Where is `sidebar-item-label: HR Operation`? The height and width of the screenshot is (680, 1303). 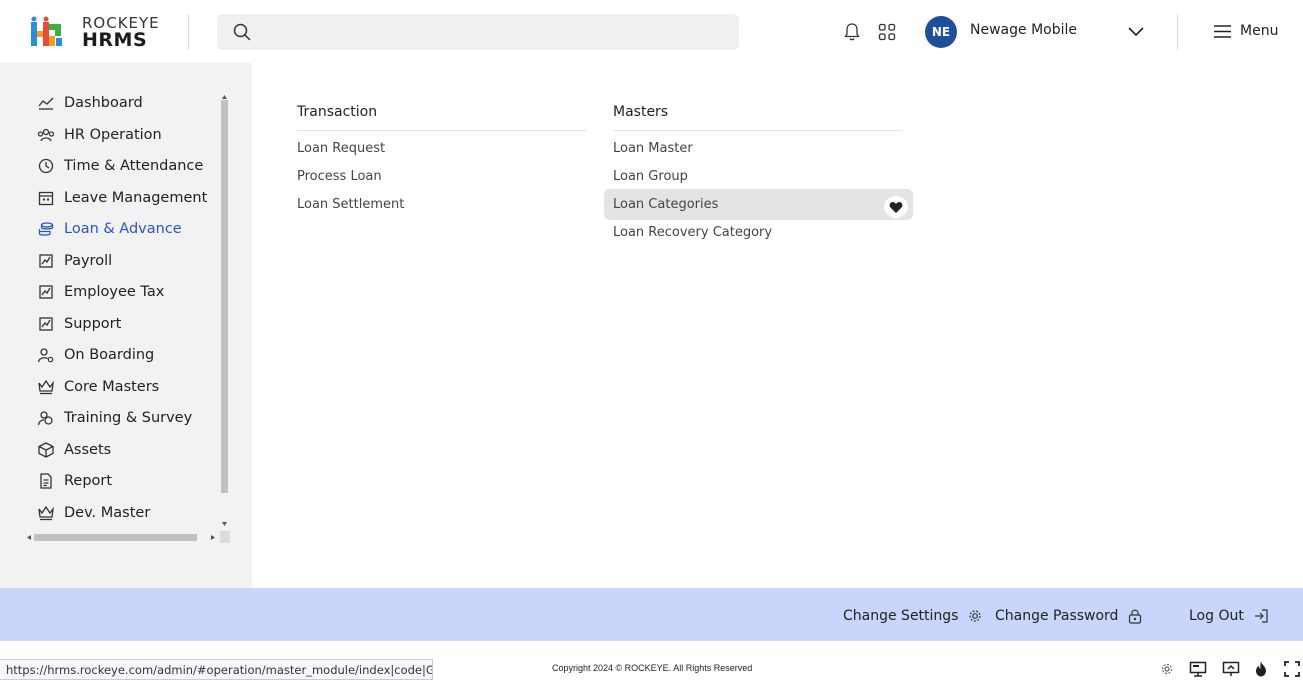 sidebar-item-label: HR Operation is located at coordinates (113, 135).